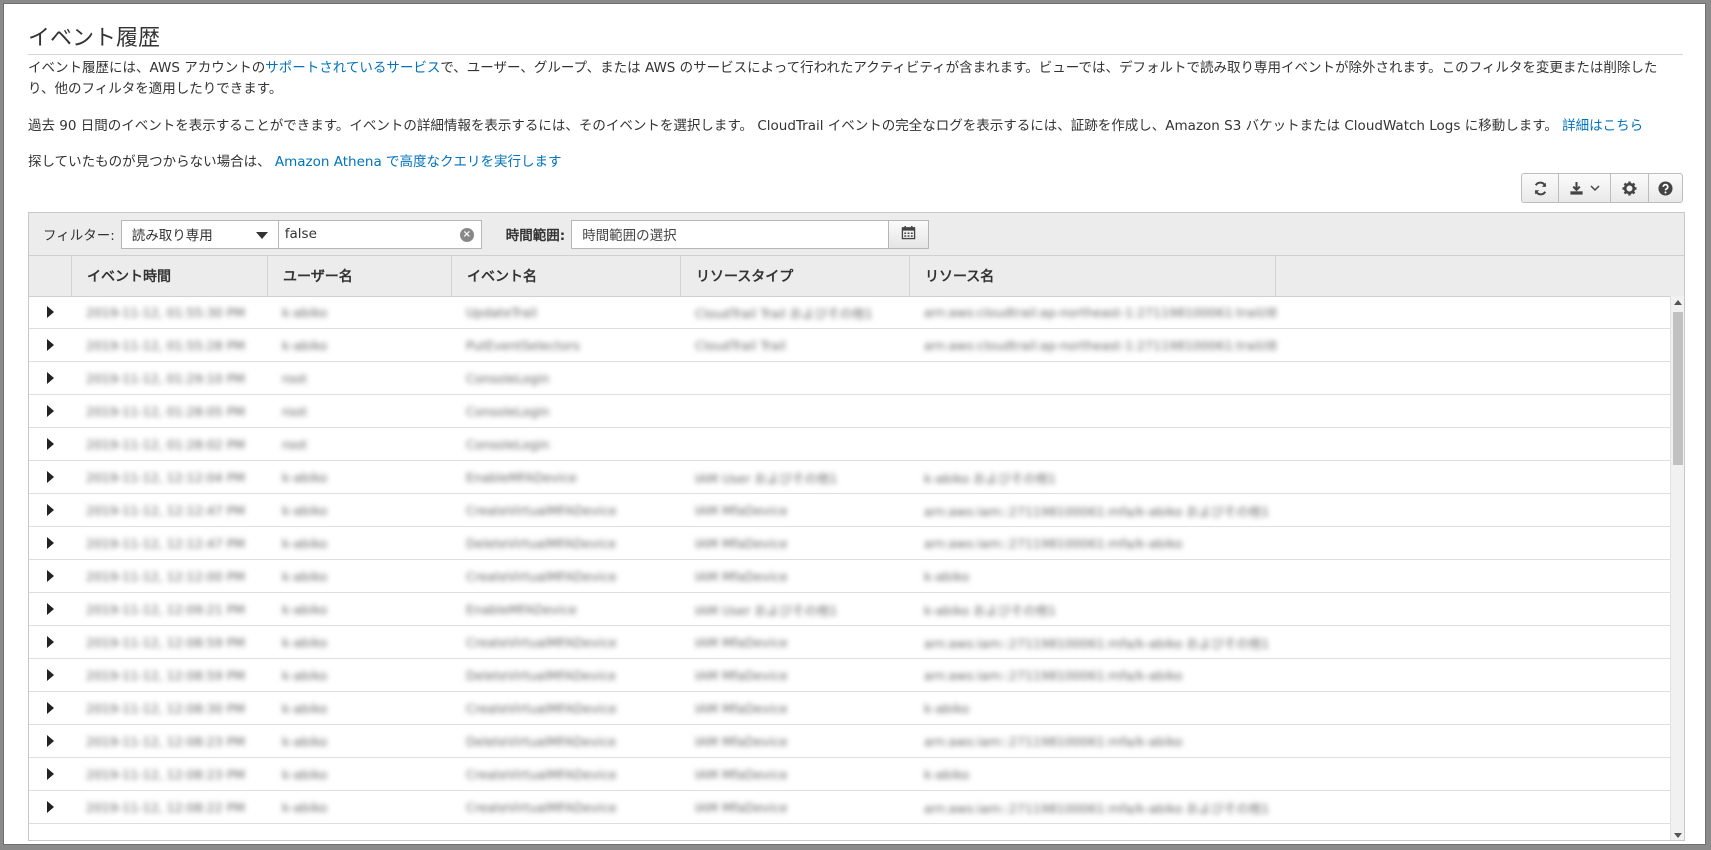  What do you see at coordinates (166, 411) in the screenshot?
I see `event-time-cell: 2019-11-12, 01:28:05 PM` at bounding box center [166, 411].